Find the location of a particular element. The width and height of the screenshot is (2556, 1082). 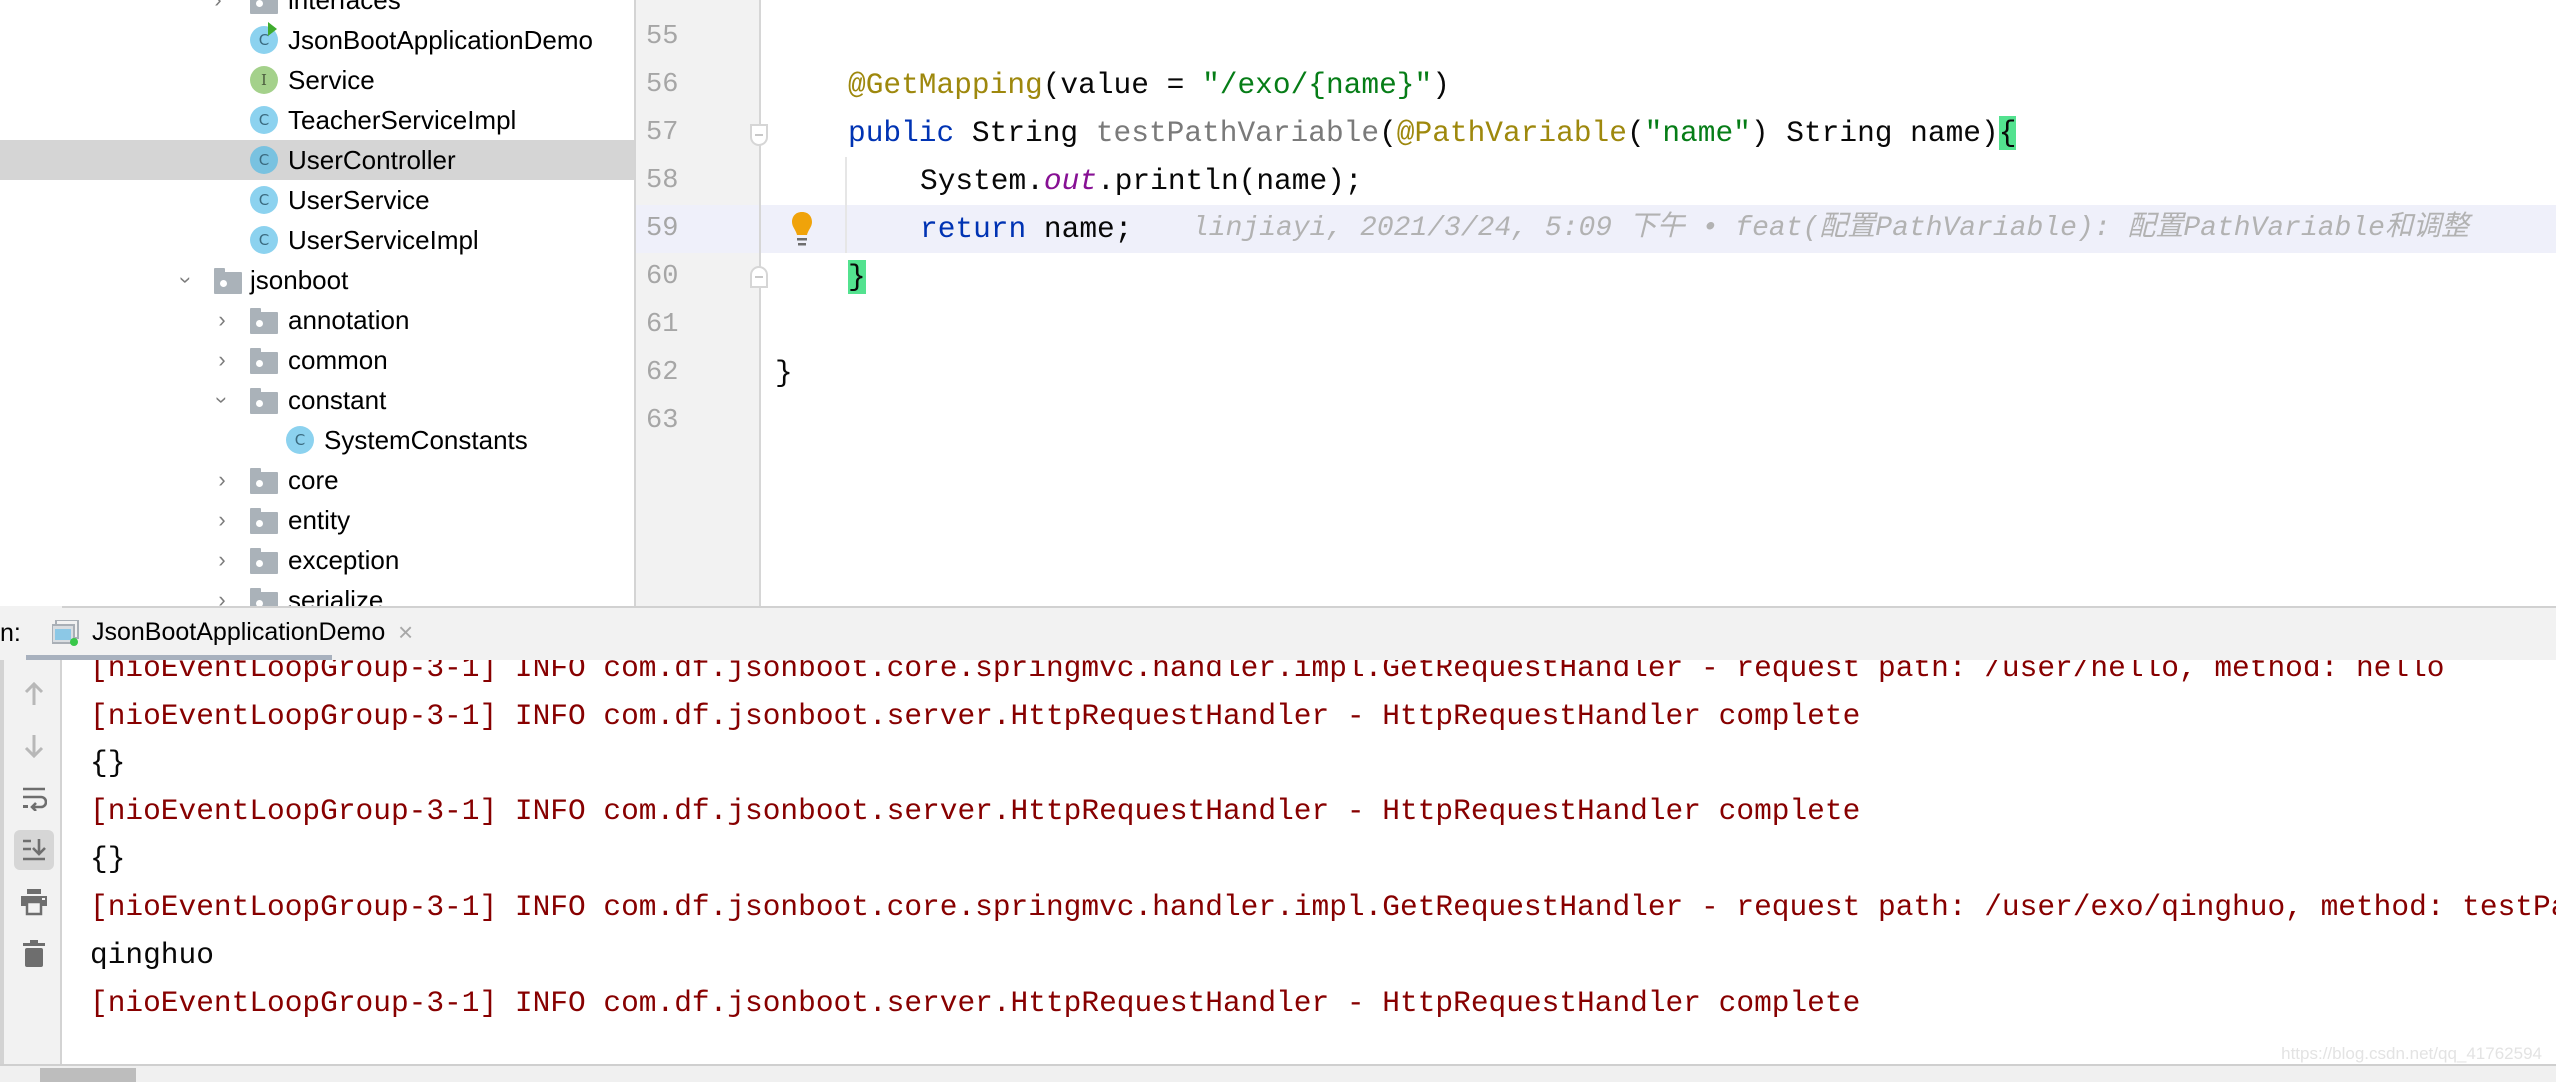

tree-item-label: exception is located at coordinates (344, 559).